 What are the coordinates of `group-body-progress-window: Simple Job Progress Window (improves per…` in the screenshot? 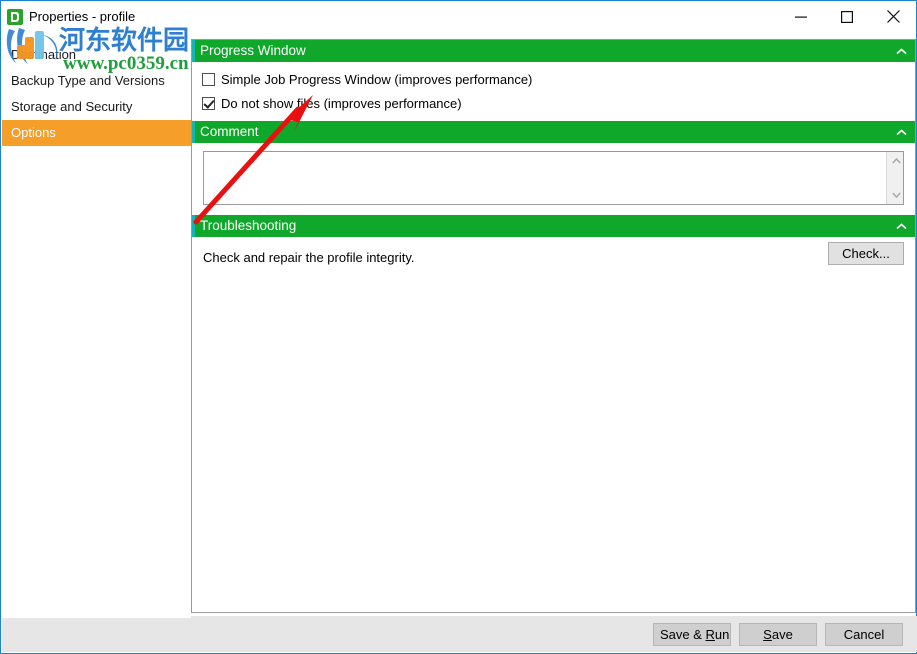 It's located at (553, 91).